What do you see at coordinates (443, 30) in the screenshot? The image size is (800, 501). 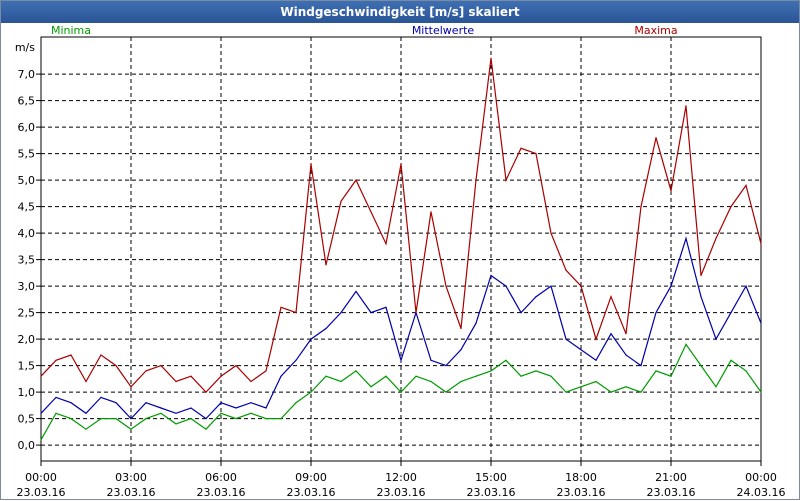 I see `legend-entry-mittelwerte: Mittelwerte` at bounding box center [443, 30].